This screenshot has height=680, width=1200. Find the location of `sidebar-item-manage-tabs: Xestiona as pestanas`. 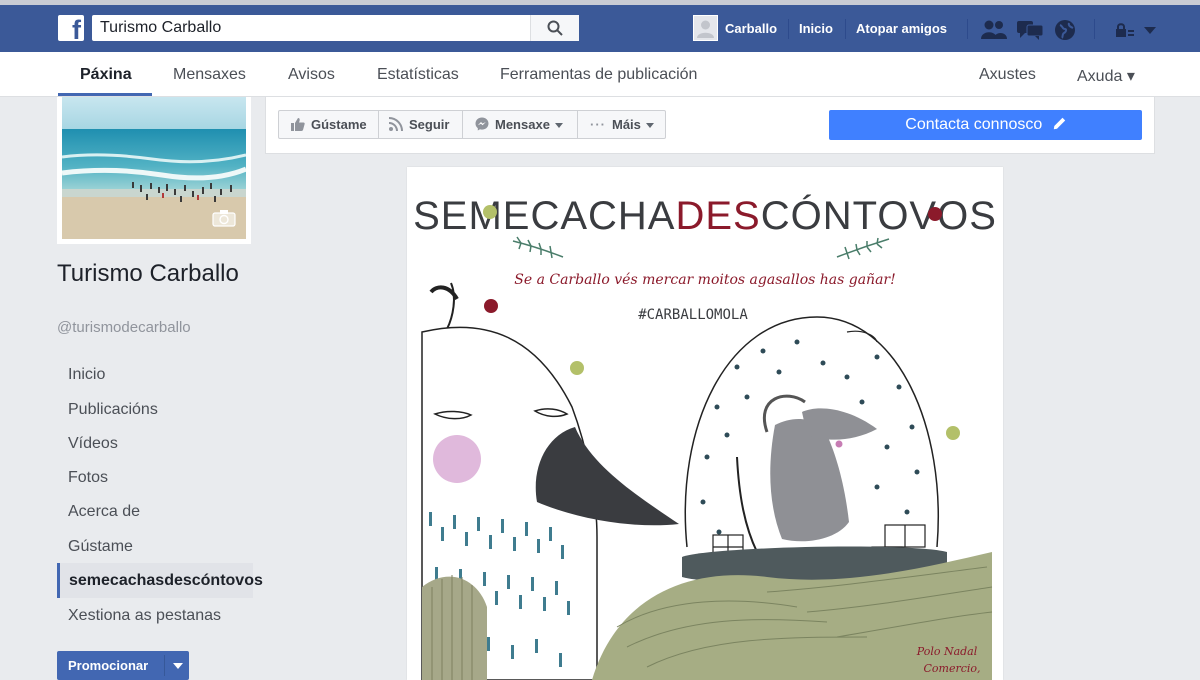

sidebar-item-manage-tabs: Xestiona as pestanas is located at coordinates (155, 615).